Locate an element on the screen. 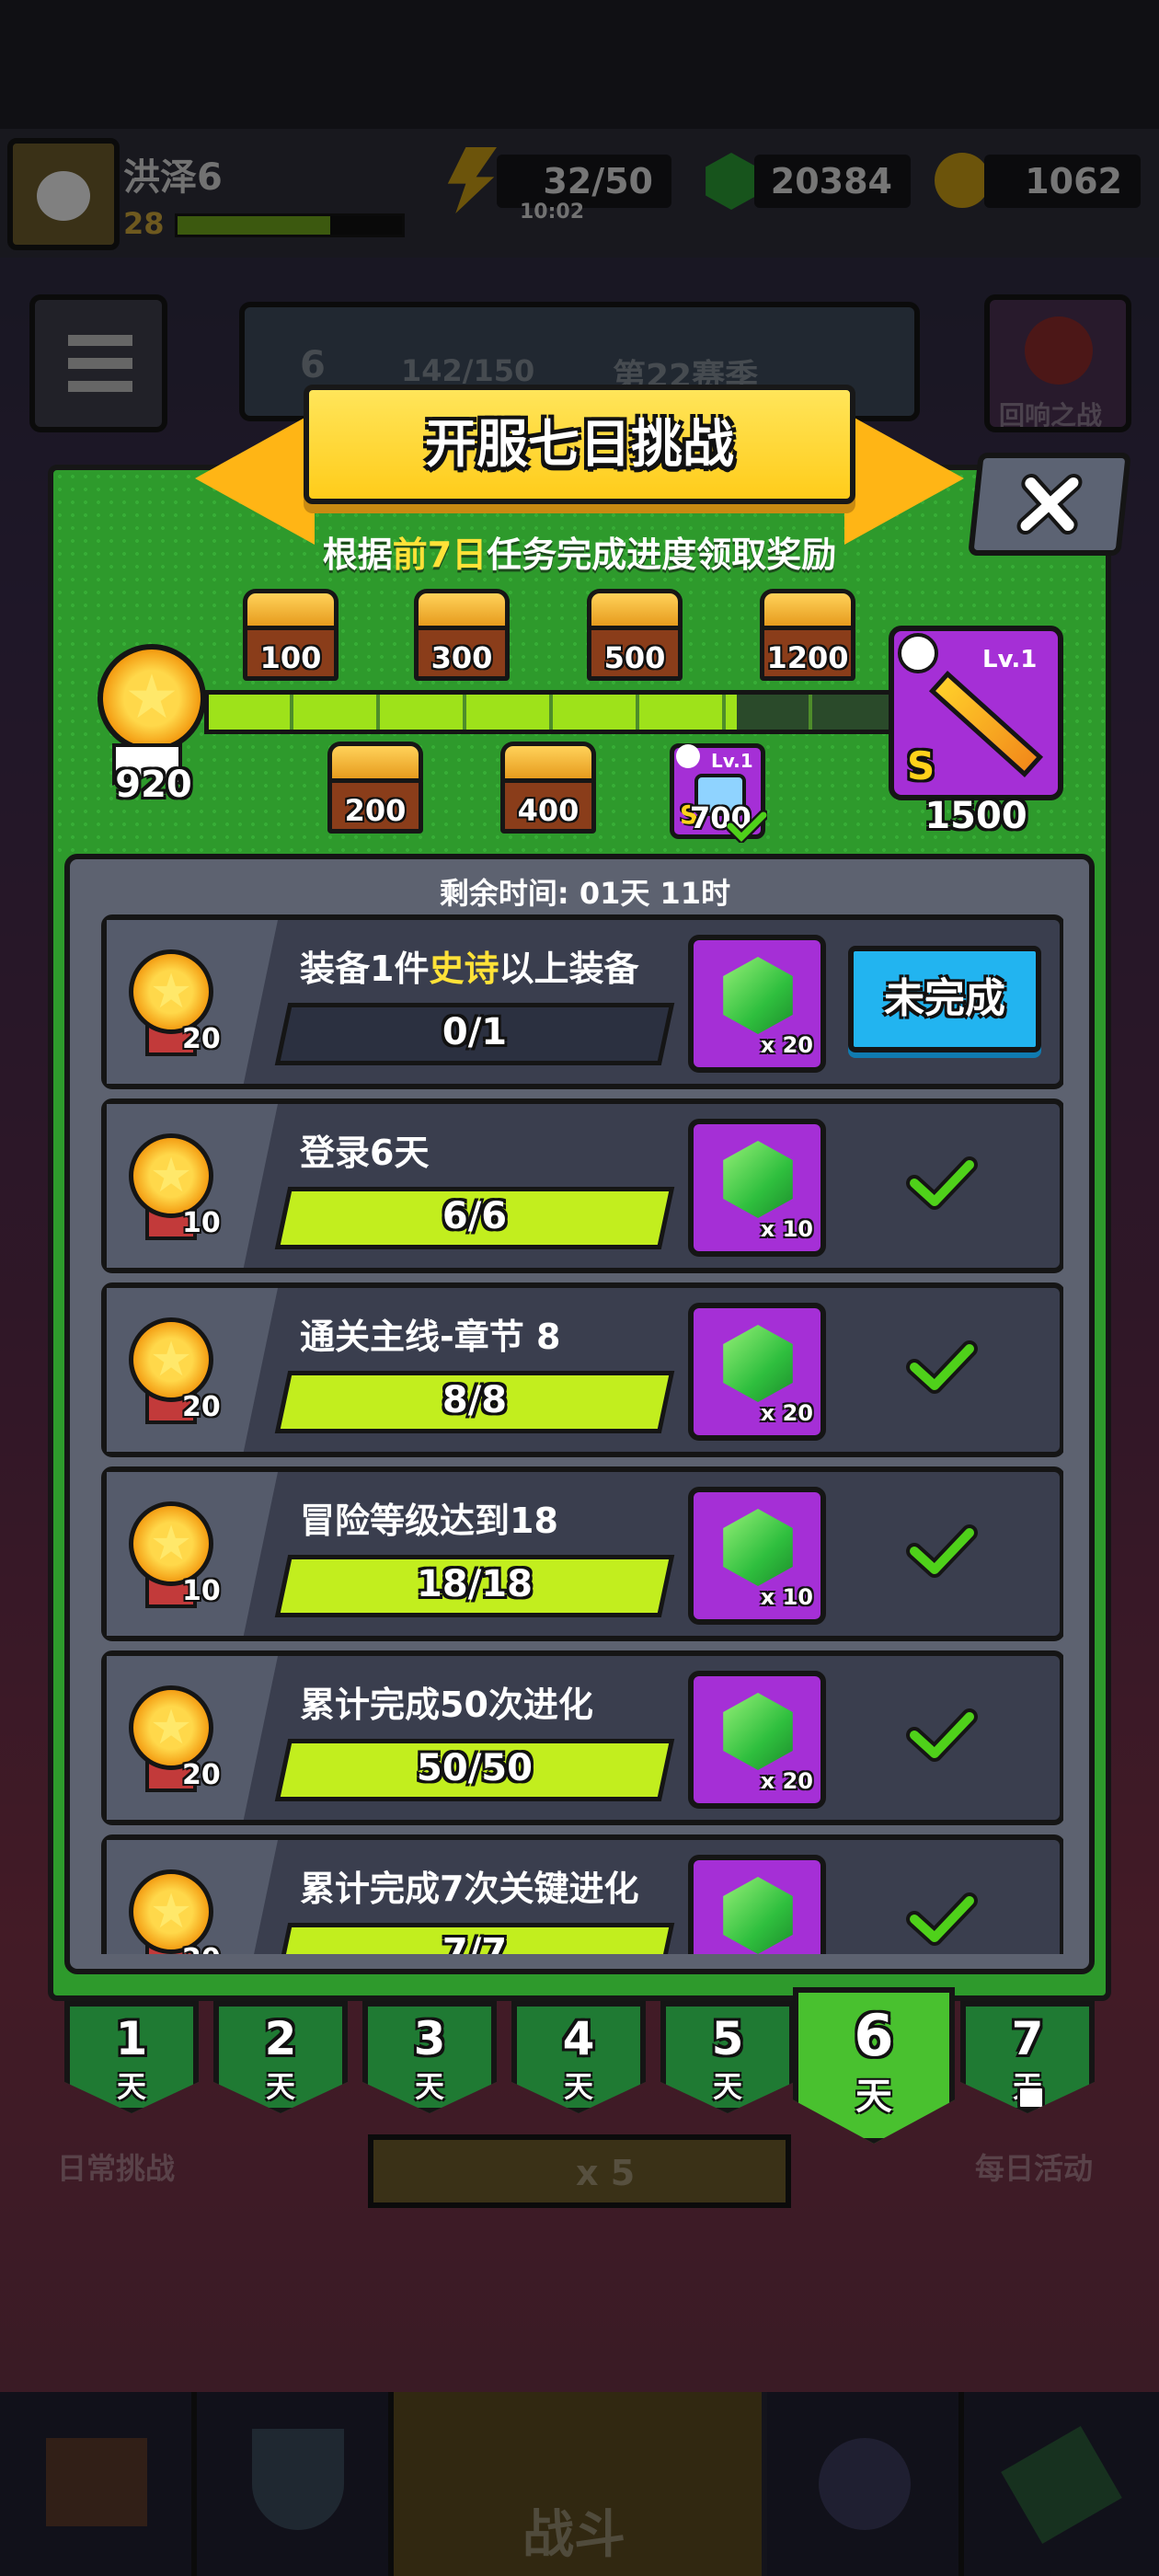 The image size is (1159, 2576). final-reward-rank: S is located at coordinates (921, 765).